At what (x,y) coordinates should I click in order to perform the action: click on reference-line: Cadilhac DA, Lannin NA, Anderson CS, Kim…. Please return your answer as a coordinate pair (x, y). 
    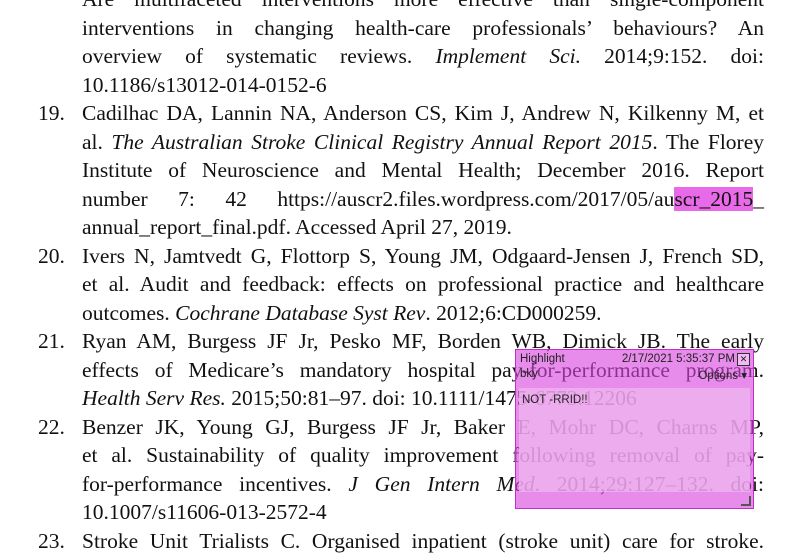
    Looking at the image, I should click on (423, 113).